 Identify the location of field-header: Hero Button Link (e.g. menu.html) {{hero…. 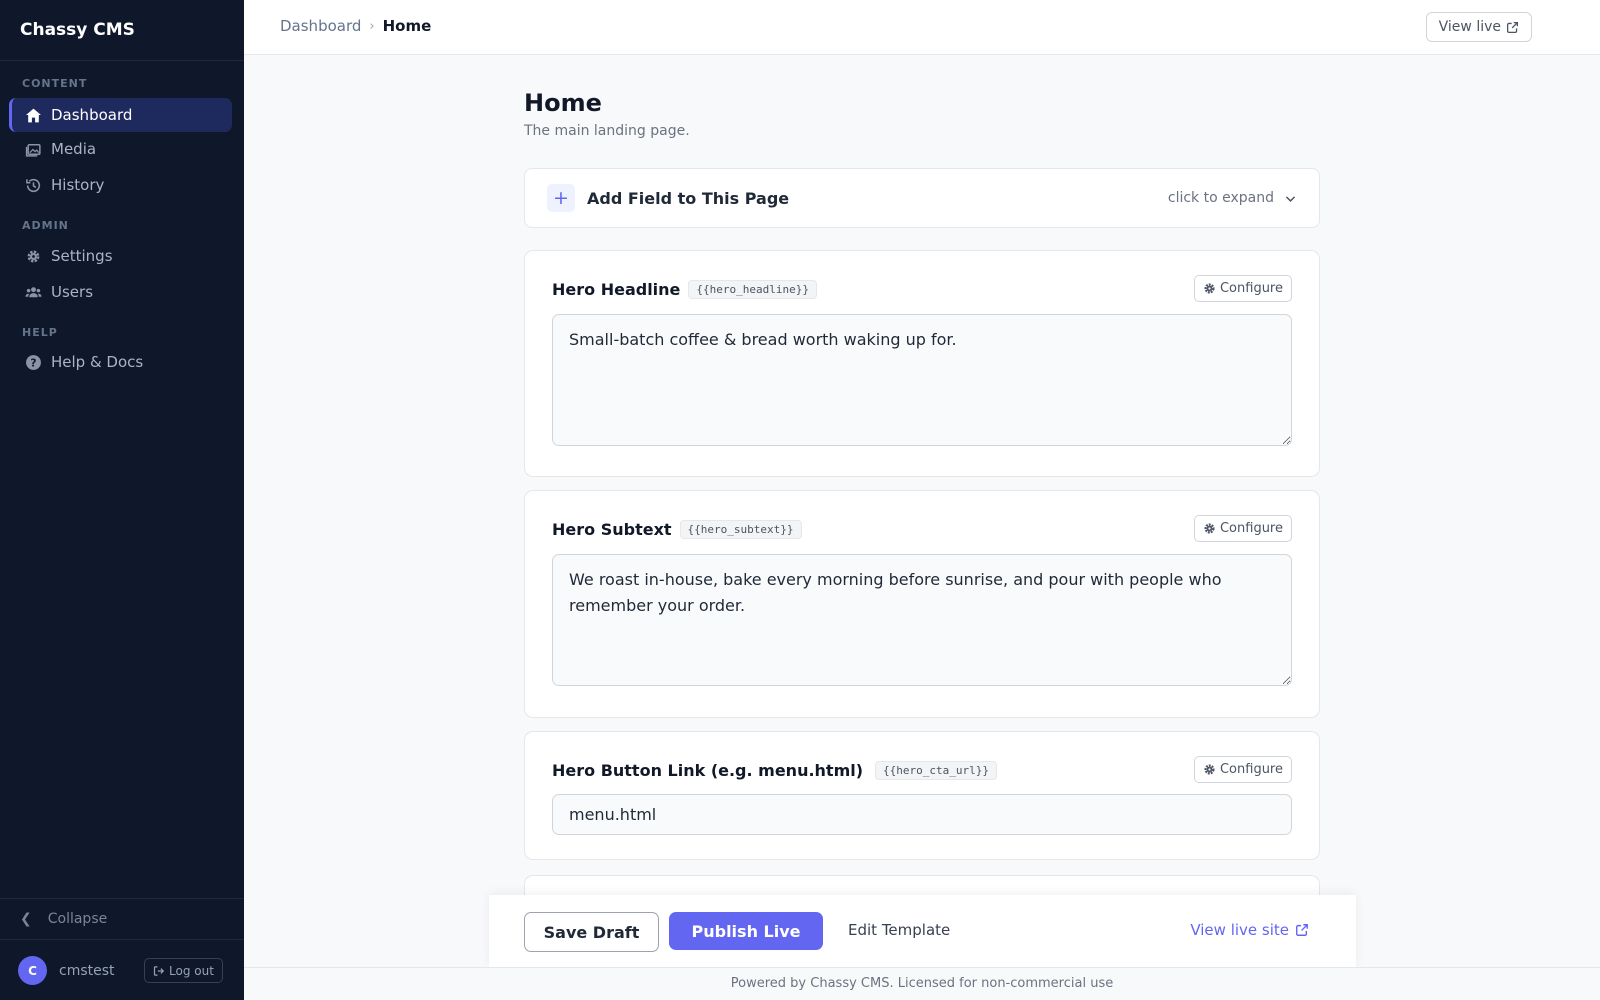
(922, 770).